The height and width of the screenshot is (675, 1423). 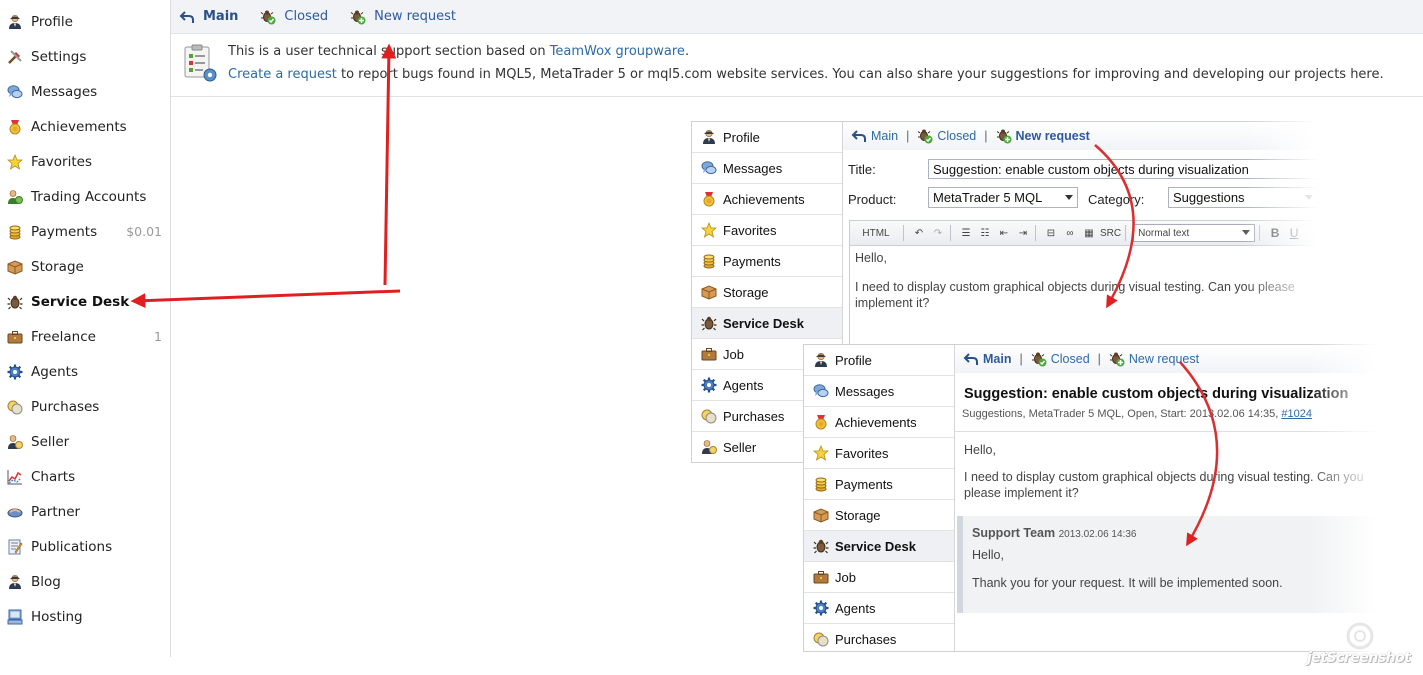 What do you see at coordinates (980, 450) in the screenshot?
I see `ticket-body-line-1: Hello,` at bounding box center [980, 450].